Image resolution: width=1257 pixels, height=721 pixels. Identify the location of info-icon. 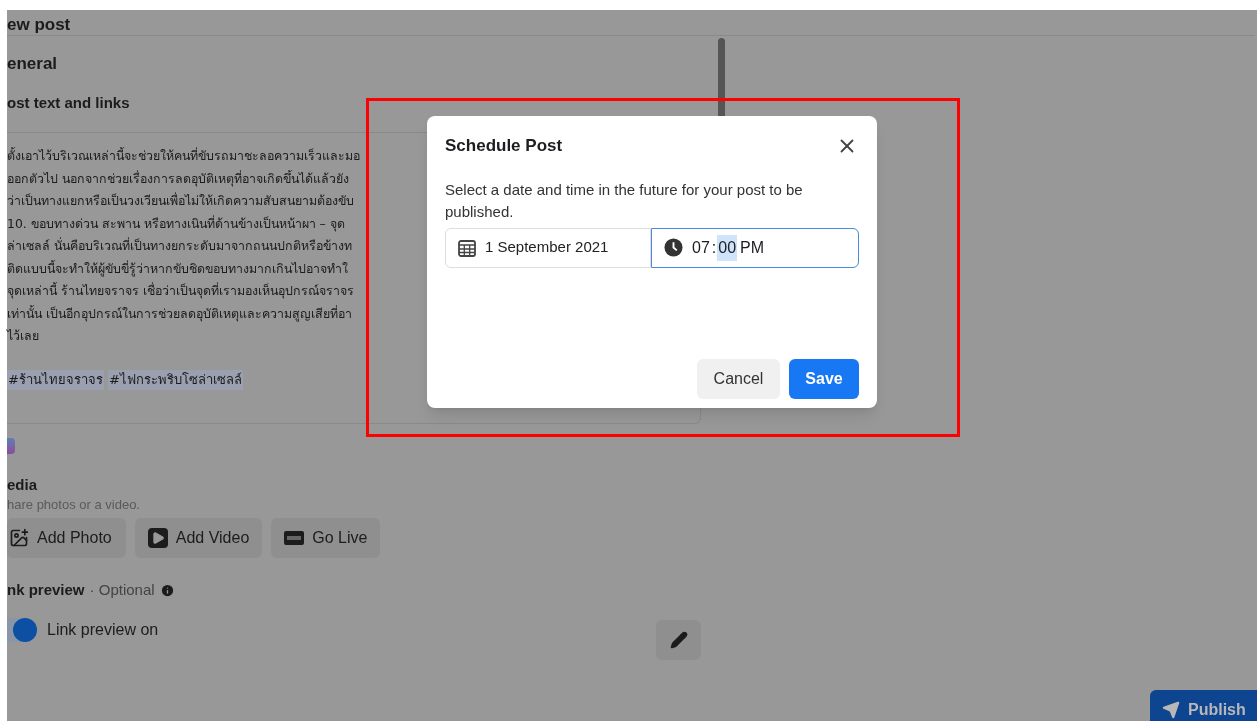
(167, 590).